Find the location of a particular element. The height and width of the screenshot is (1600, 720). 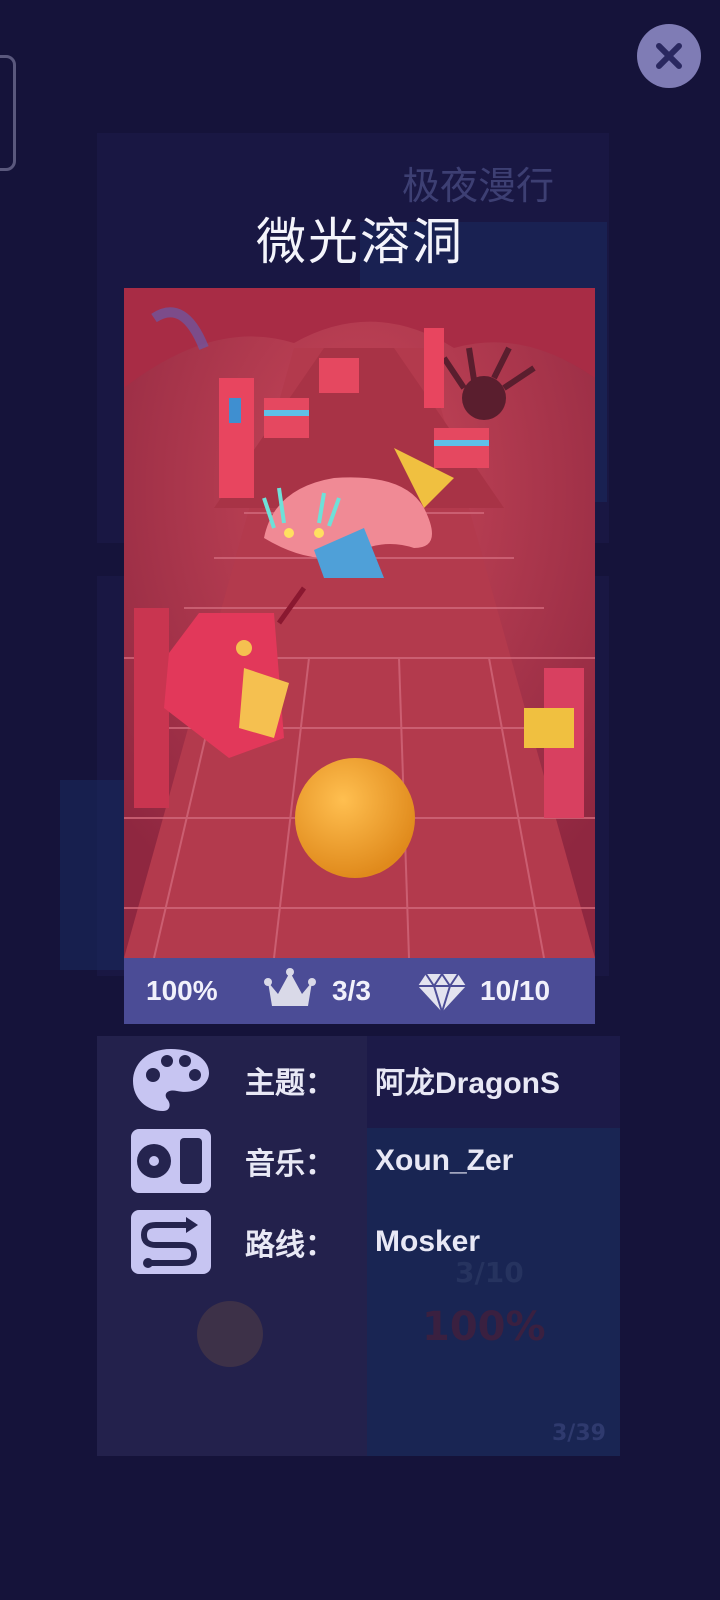

faded-page-count: 3/39 is located at coordinates (579, 1433).